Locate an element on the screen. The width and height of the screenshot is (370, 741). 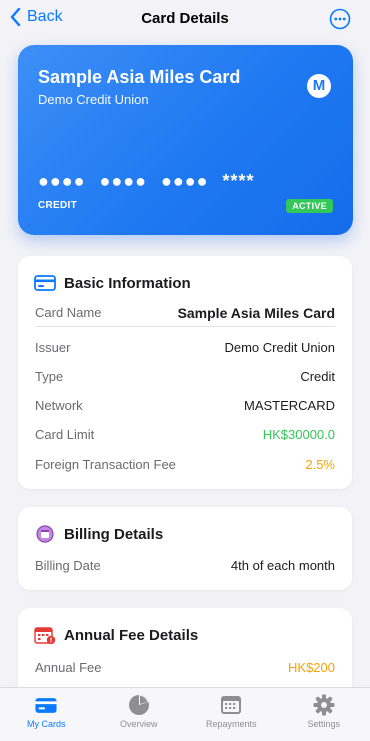
row-value: Sample Asia Miles Card is located at coordinates (256, 313).